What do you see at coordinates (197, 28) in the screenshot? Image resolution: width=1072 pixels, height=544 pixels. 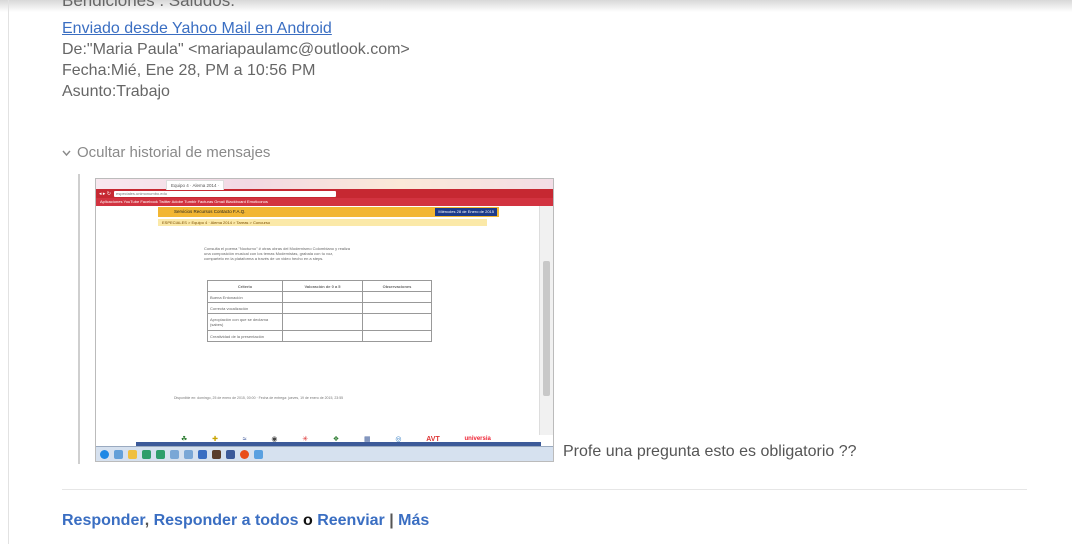 I see `signature-link: Enviado desde Yahoo Mail en Android` at bounding box center [197, 28].